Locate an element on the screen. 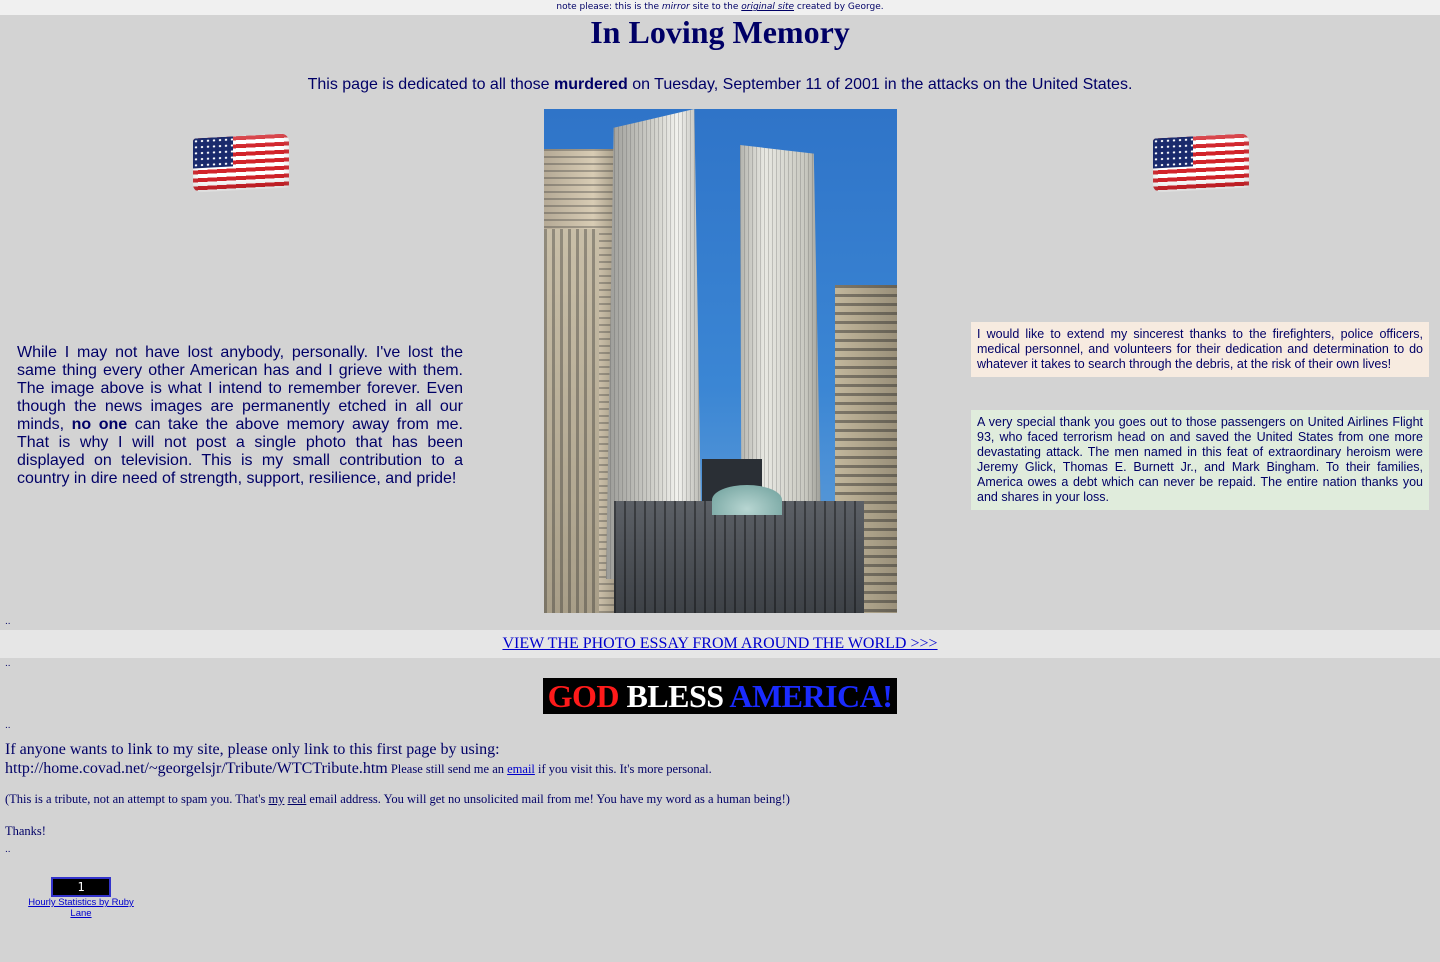 The width and height of the screenshot is (1440, 962). counter-statistics: Hourly Statistics by Ruby Lane is located at coordinates (81, 908).